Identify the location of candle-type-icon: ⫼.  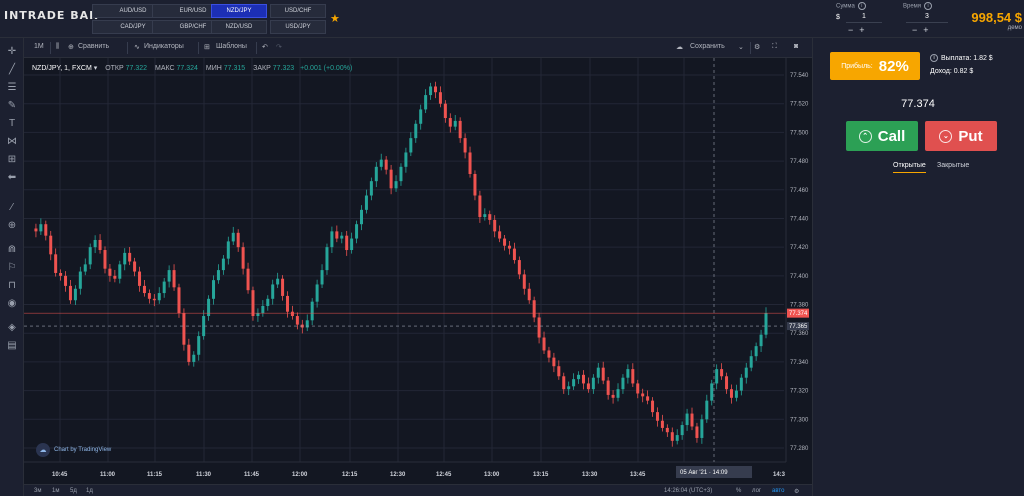
(57, 47).